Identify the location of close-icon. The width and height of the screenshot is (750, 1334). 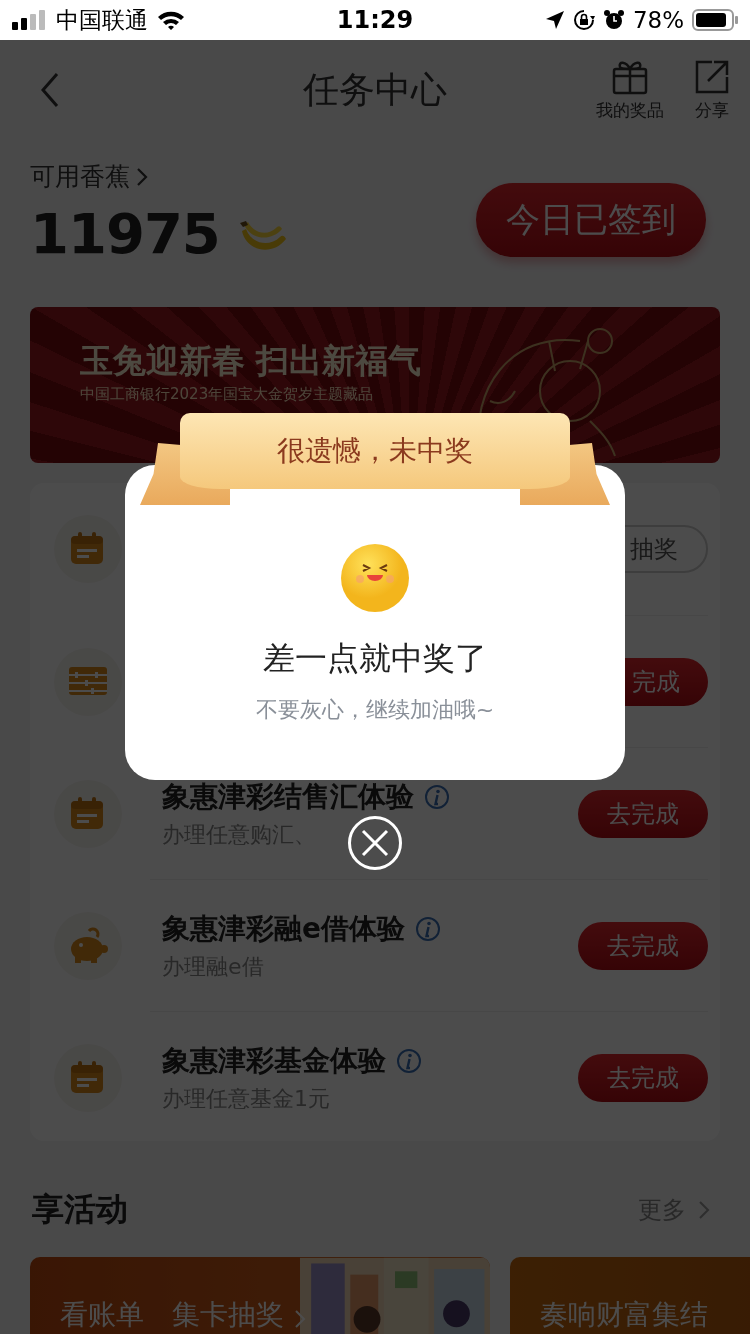
(375, 843).